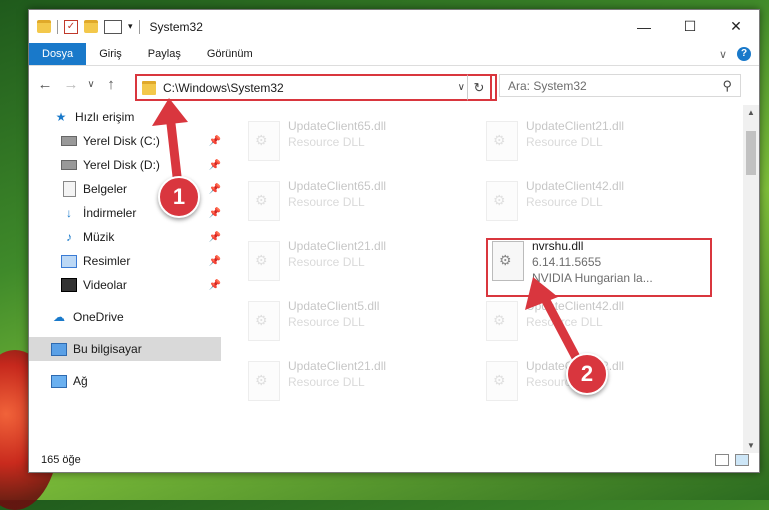 The image size is (769, 510). What do you see at coordinates (230, 54) in the screenshot?
I see `tab-view: Görünüm` at bounding box center [230, 54].